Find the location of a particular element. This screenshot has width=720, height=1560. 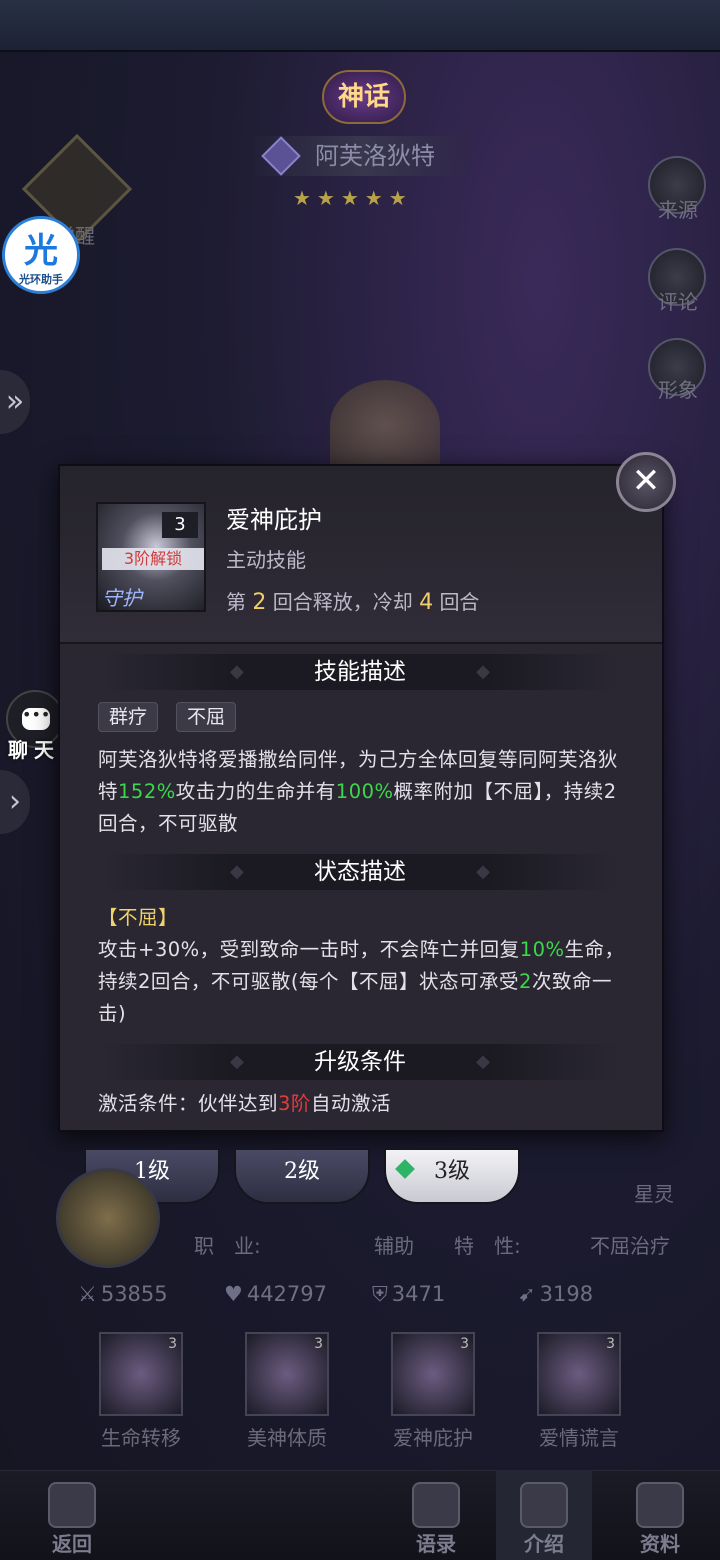

skill-name: 爱神庇护 is located at coordinates (274, 520).